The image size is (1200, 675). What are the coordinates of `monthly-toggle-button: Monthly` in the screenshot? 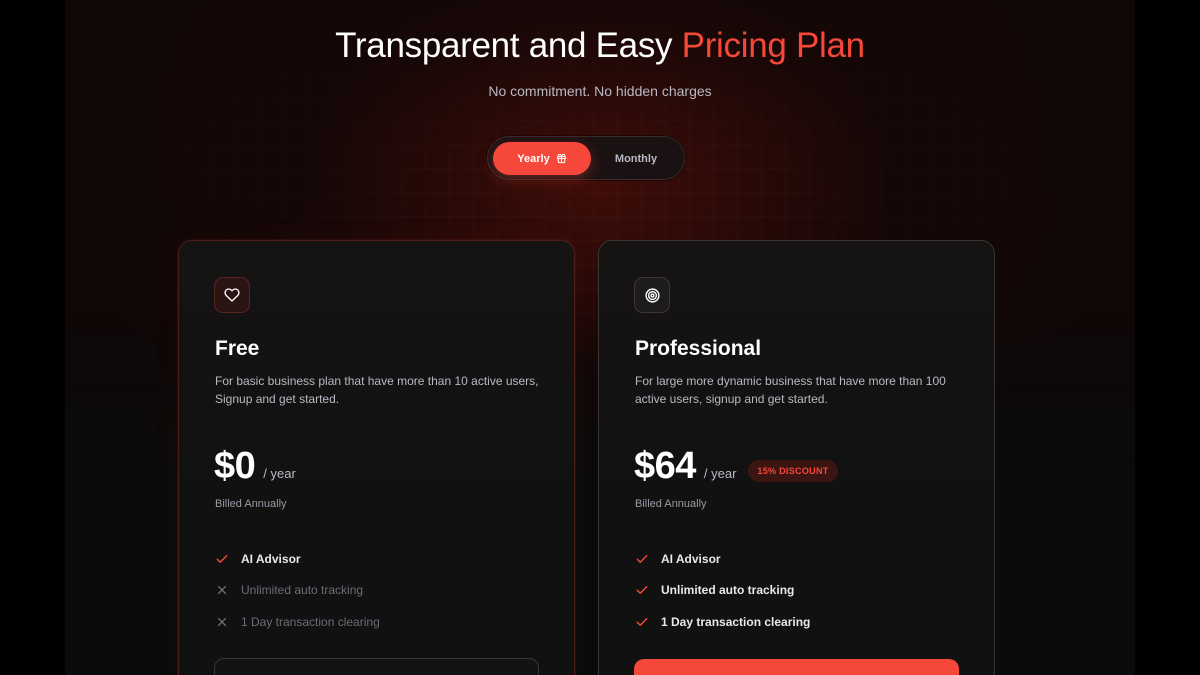 It's located at (636, 158).